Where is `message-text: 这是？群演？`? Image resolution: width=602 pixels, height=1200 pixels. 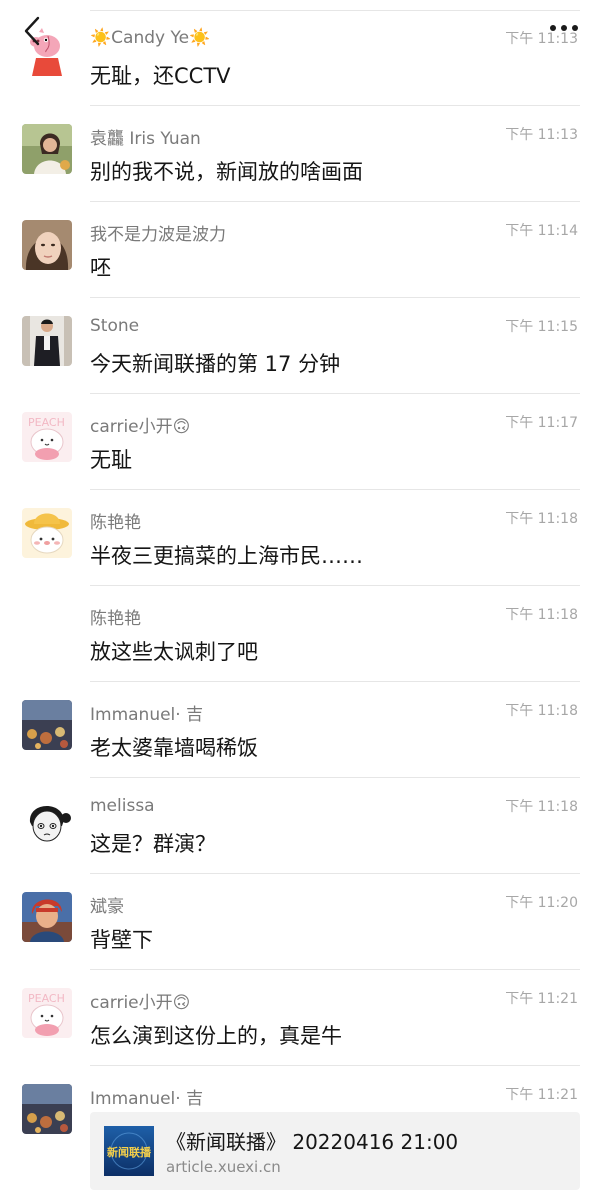
message-text: 这是？群演？ is located at coordinates (153, 844).